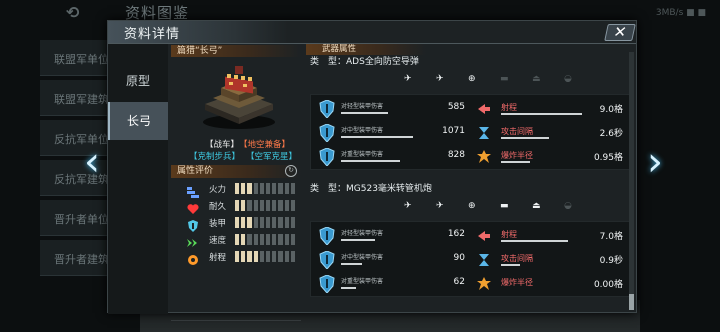 The height and width of the screenshot is (332, 720). Describe the element at coordinates (459, 258) in the screenshot. I see `damage-value: 90` at that location.